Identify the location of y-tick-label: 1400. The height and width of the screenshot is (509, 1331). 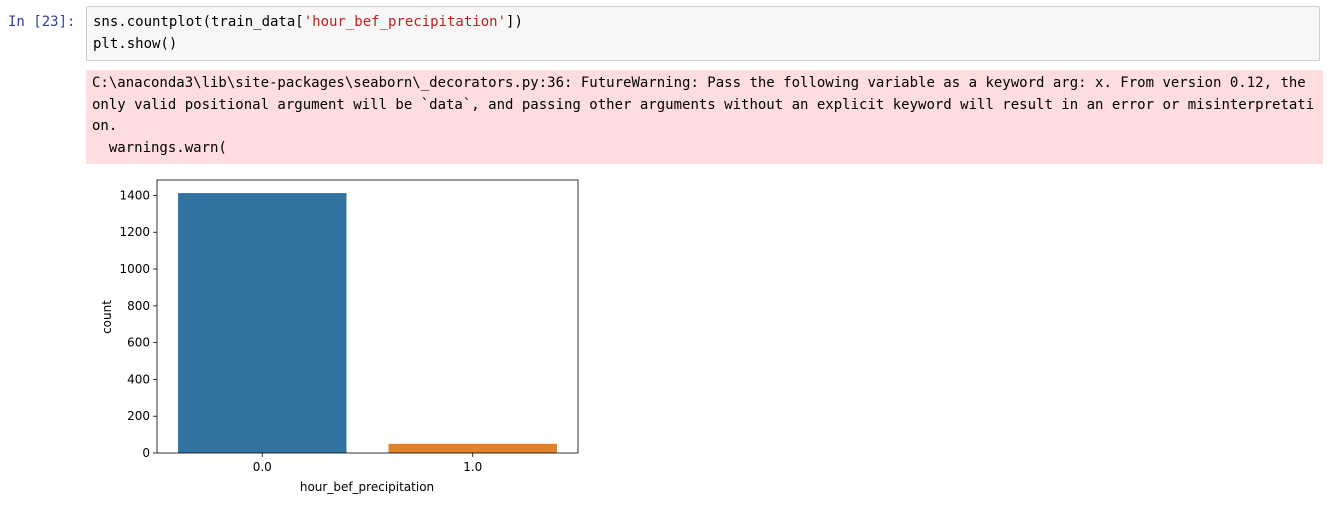
(134, 195).